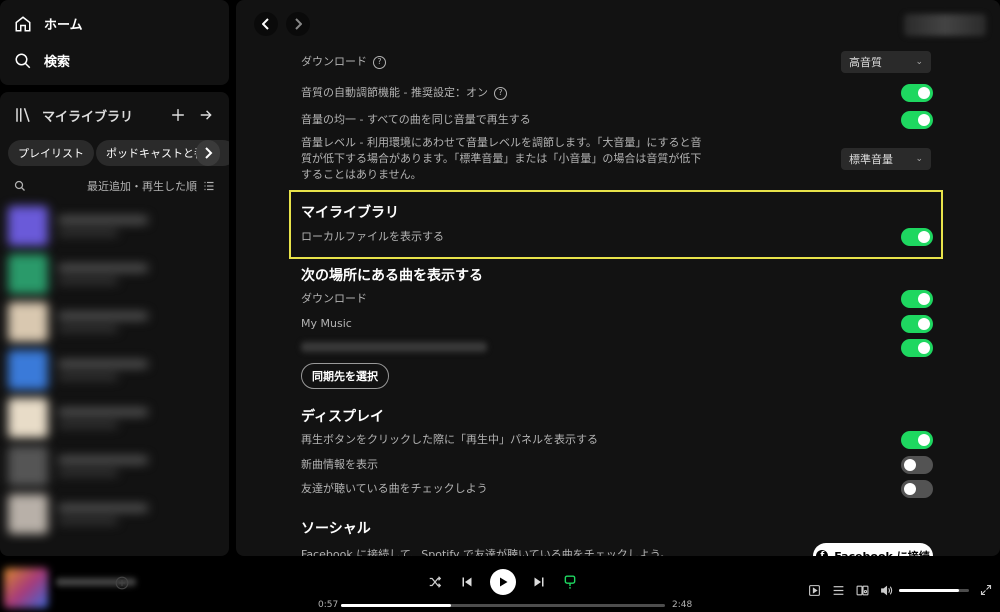 Image resolution: width=1000 pixels, height=612 pixels. Describe the element at coordinates (617, 120) in the screenshot. I see `normalize-row: 音量の均一 - すべての曲を同じ音量で再生する` at that location.